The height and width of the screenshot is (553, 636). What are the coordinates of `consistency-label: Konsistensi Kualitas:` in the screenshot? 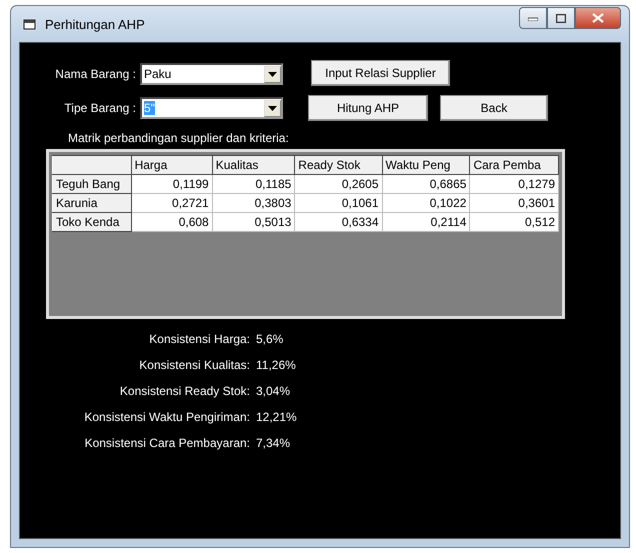 It's located at (194, 365).